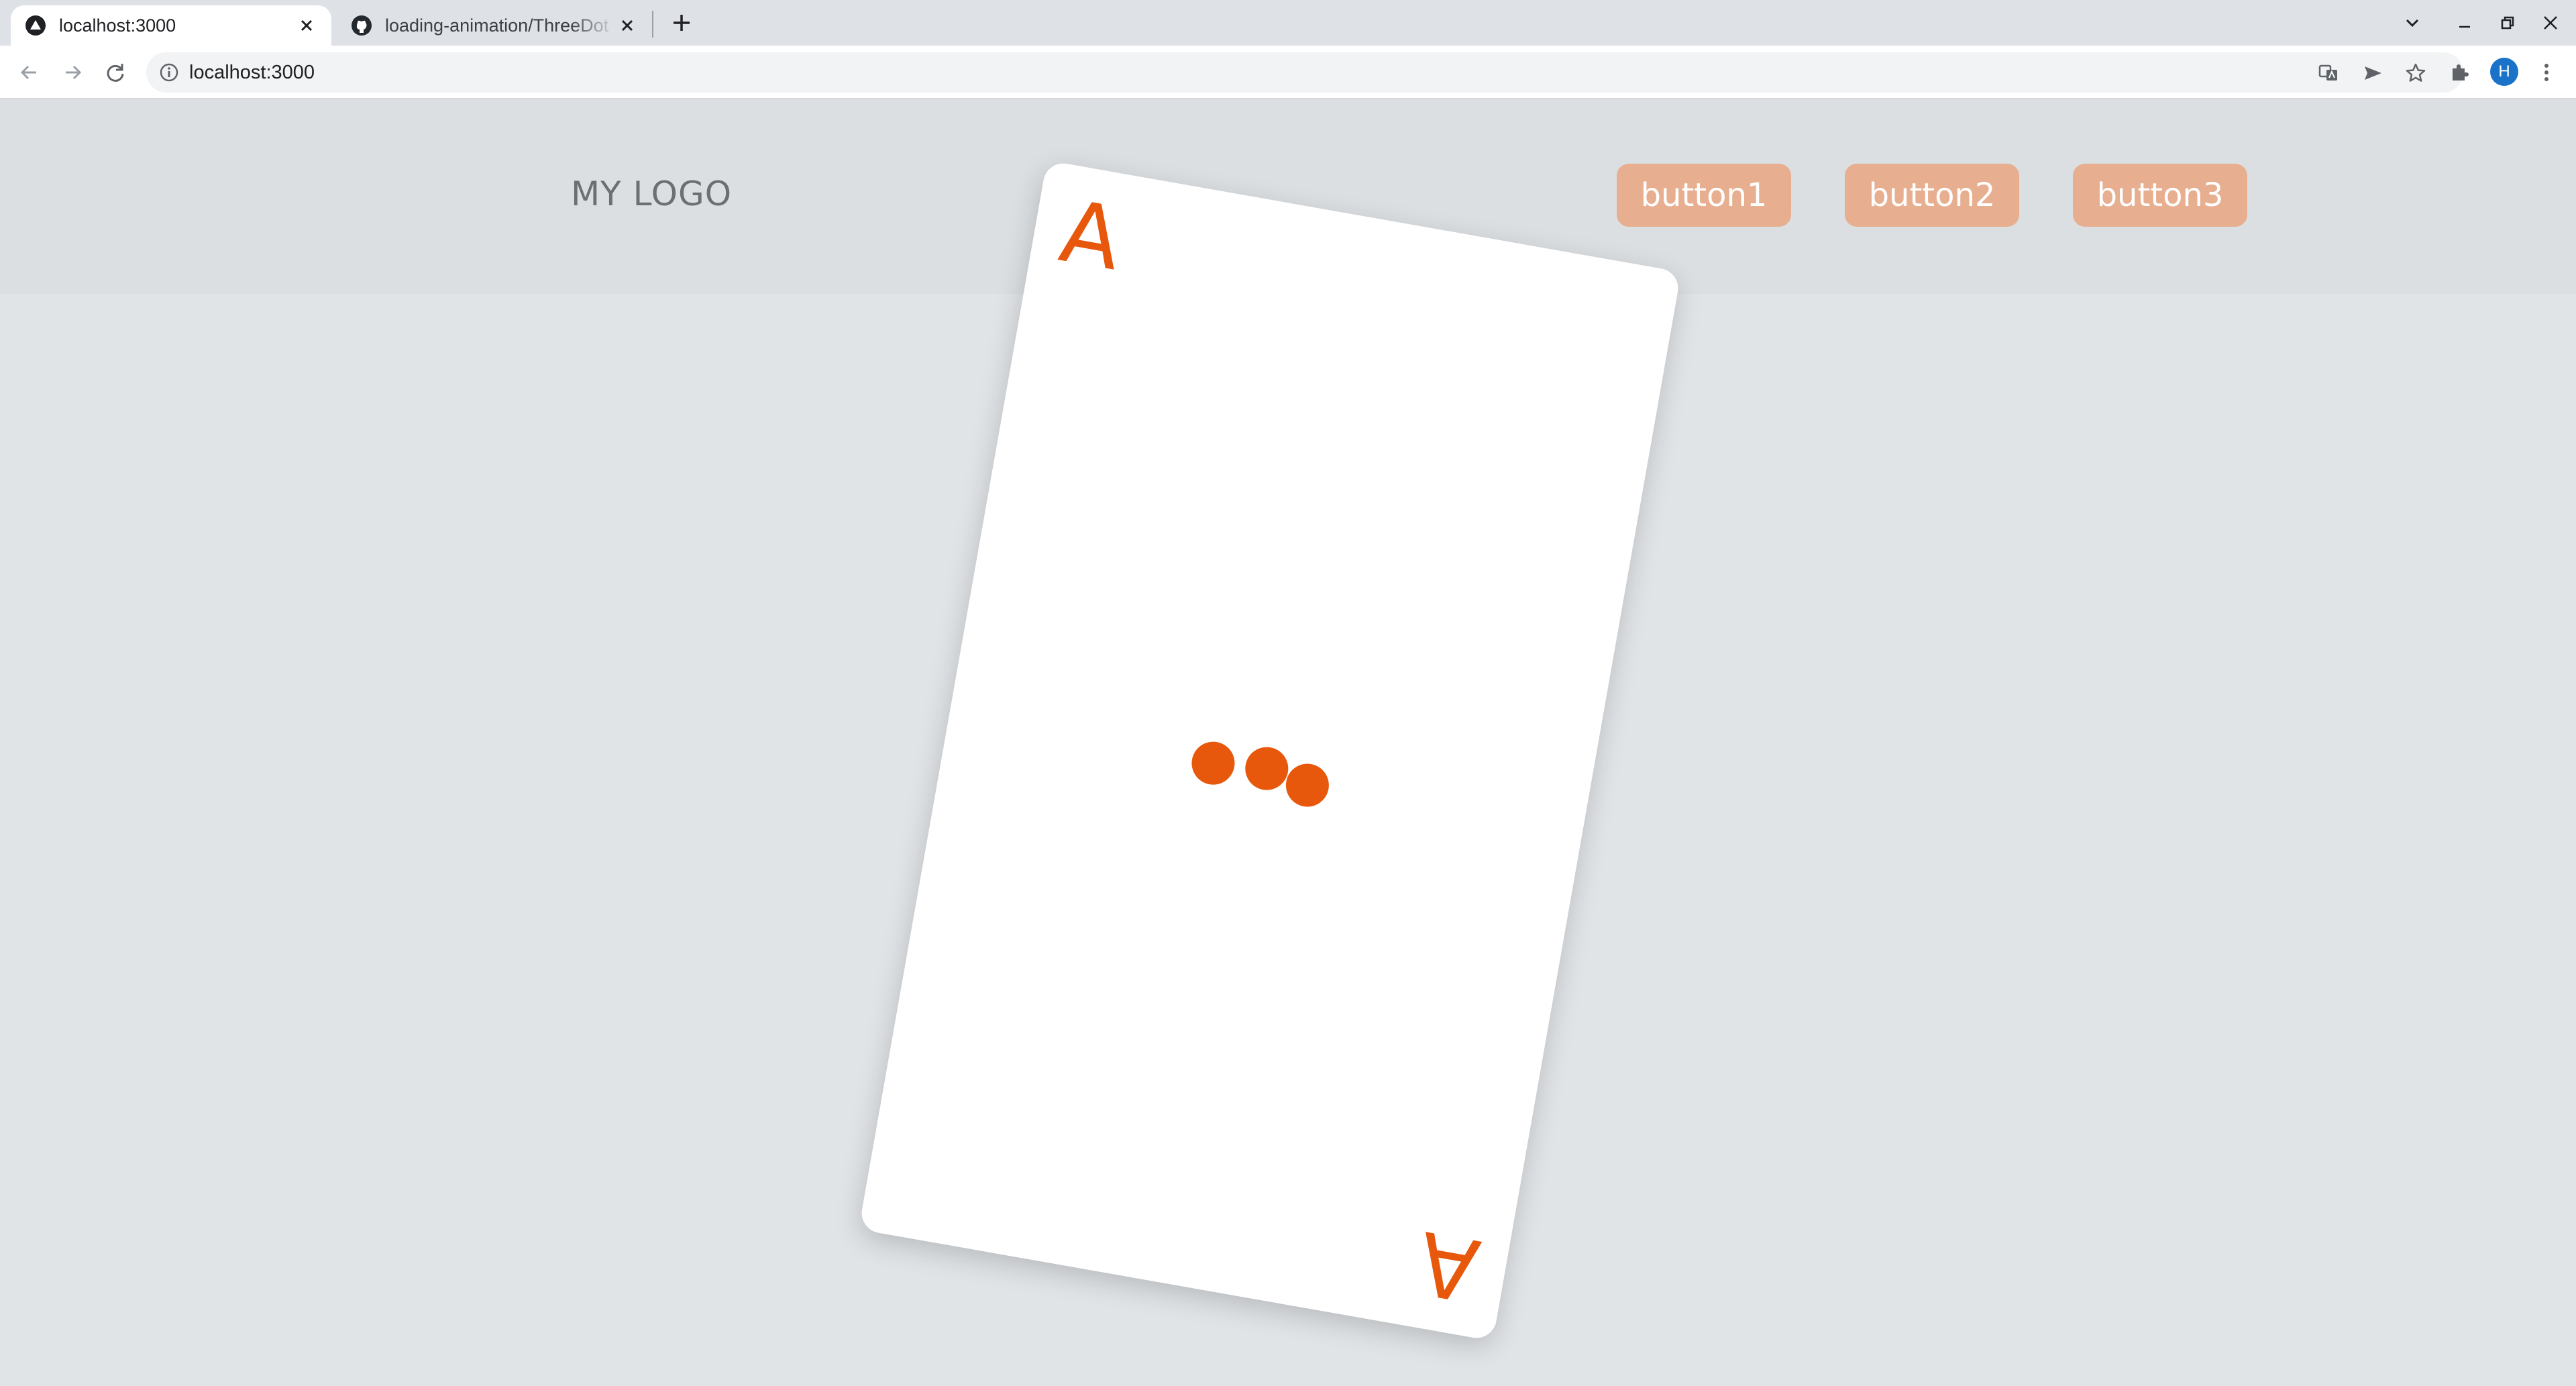  I want to click on tab-localhost: localhost:3000, so click(171, 25).